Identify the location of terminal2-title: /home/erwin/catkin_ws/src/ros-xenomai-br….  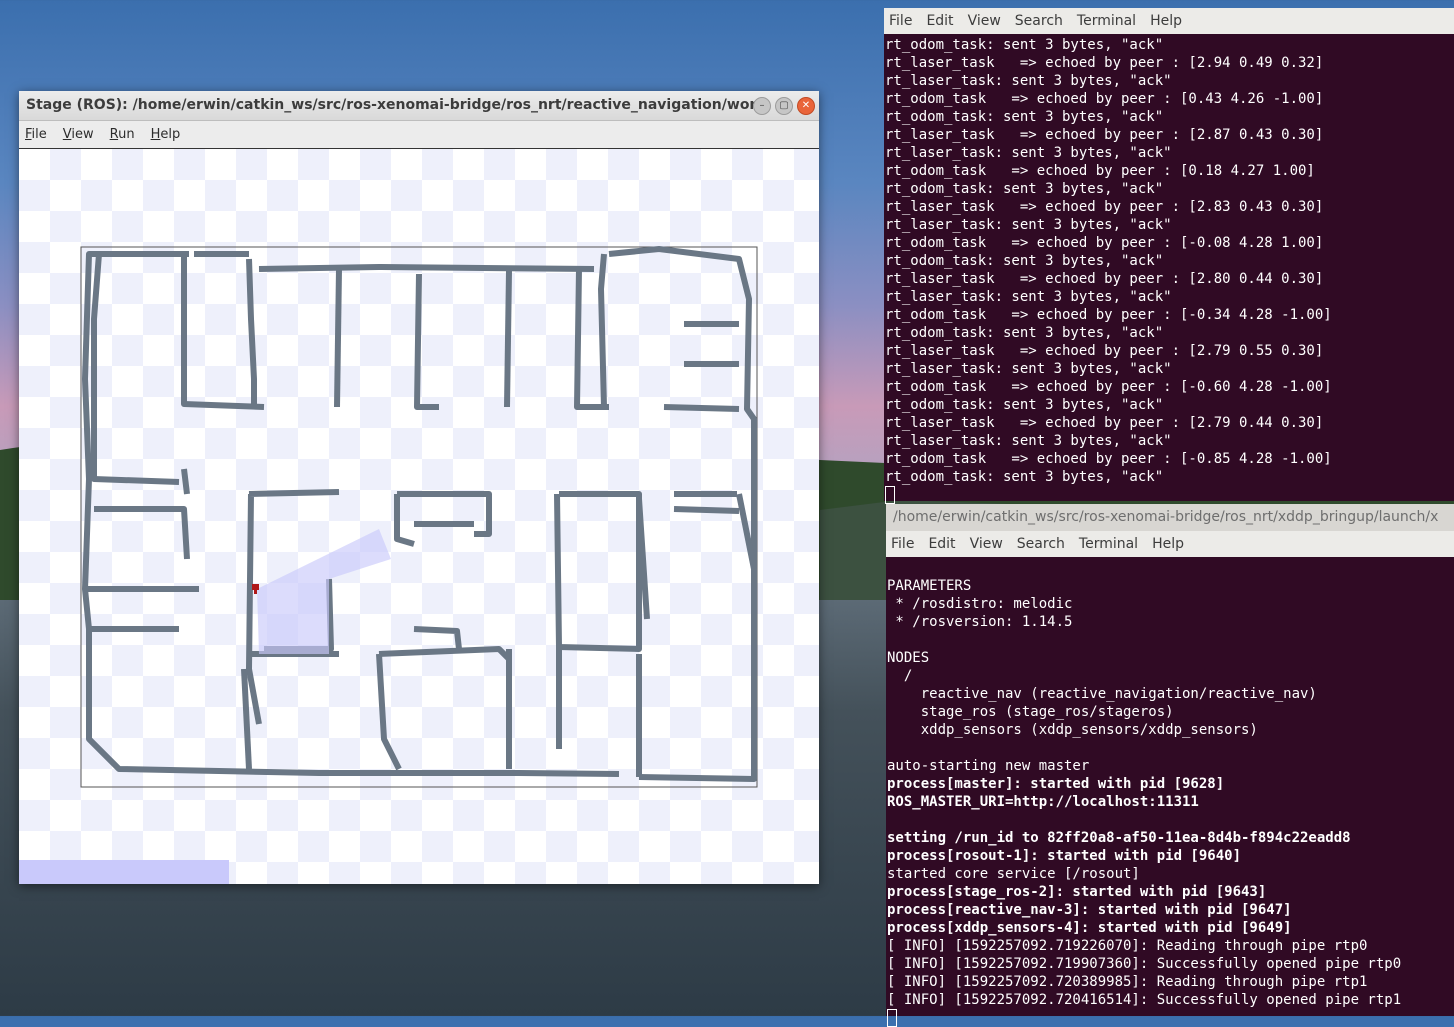
(1170, 517).